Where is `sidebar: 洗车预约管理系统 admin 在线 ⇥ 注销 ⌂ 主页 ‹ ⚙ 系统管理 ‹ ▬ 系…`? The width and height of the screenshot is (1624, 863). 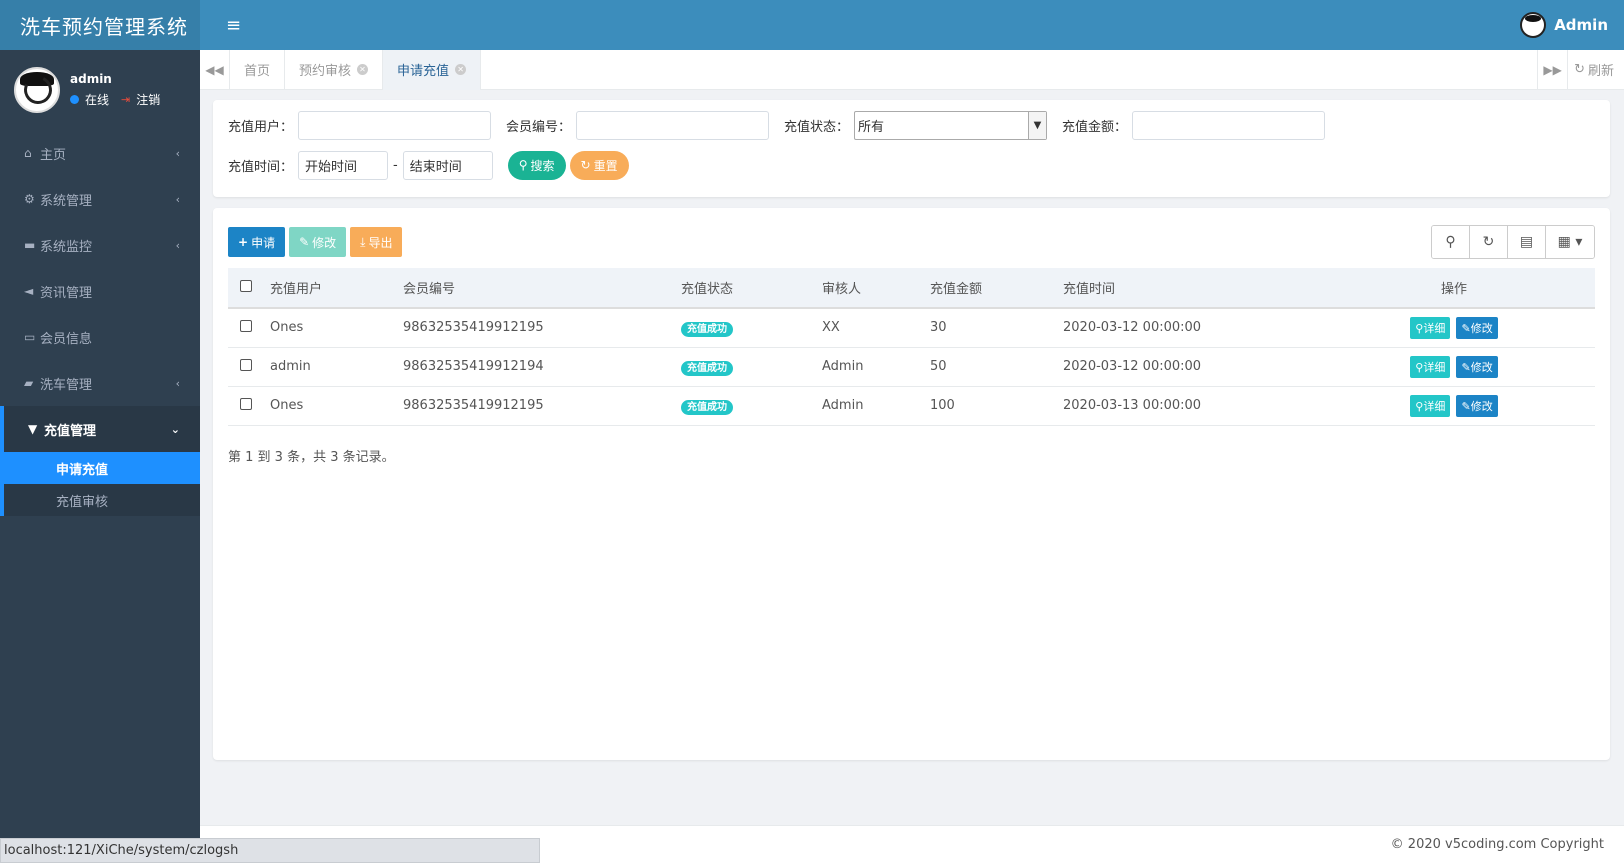
sidebar: 洗车预约管理系统 admin 在线 ⇥ 注销 ⌂ 主页 ‹ ⚙ 系统管理 ‹ ▬ 系… is located at coordinates (100, 431).